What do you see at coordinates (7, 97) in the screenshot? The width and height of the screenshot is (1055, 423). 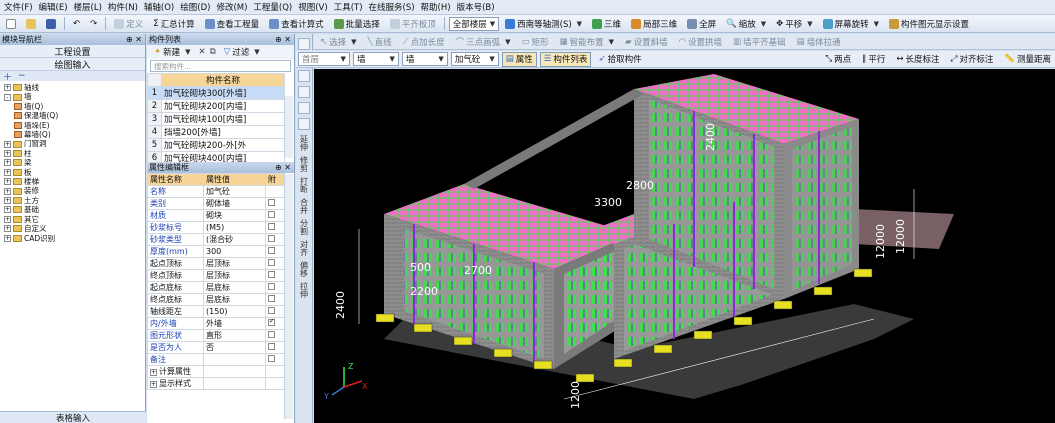 I see `expand-toggle-icon: -` at bounding box center [7, 97].